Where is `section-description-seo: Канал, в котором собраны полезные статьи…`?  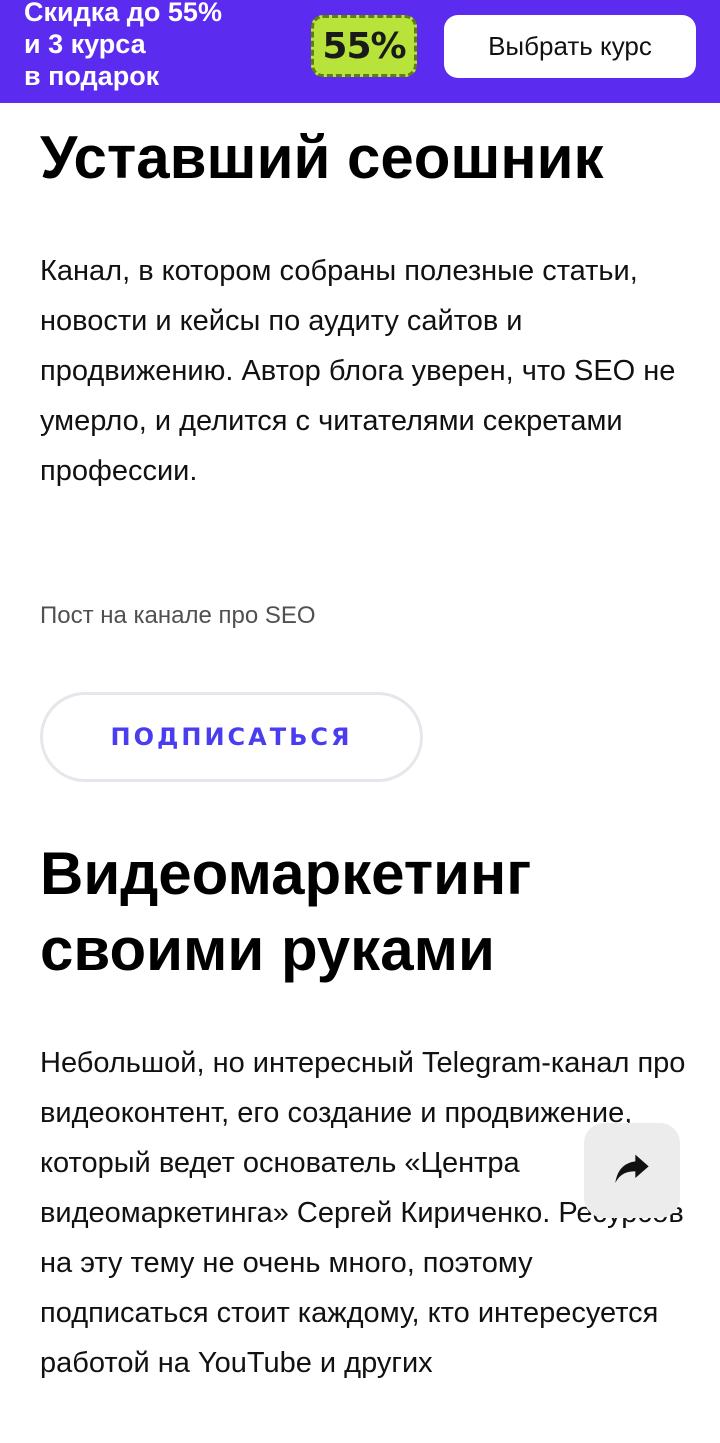
section-description-seo: Канал, в котором собраны полезные статьи… is located at coordinates (358, 371).